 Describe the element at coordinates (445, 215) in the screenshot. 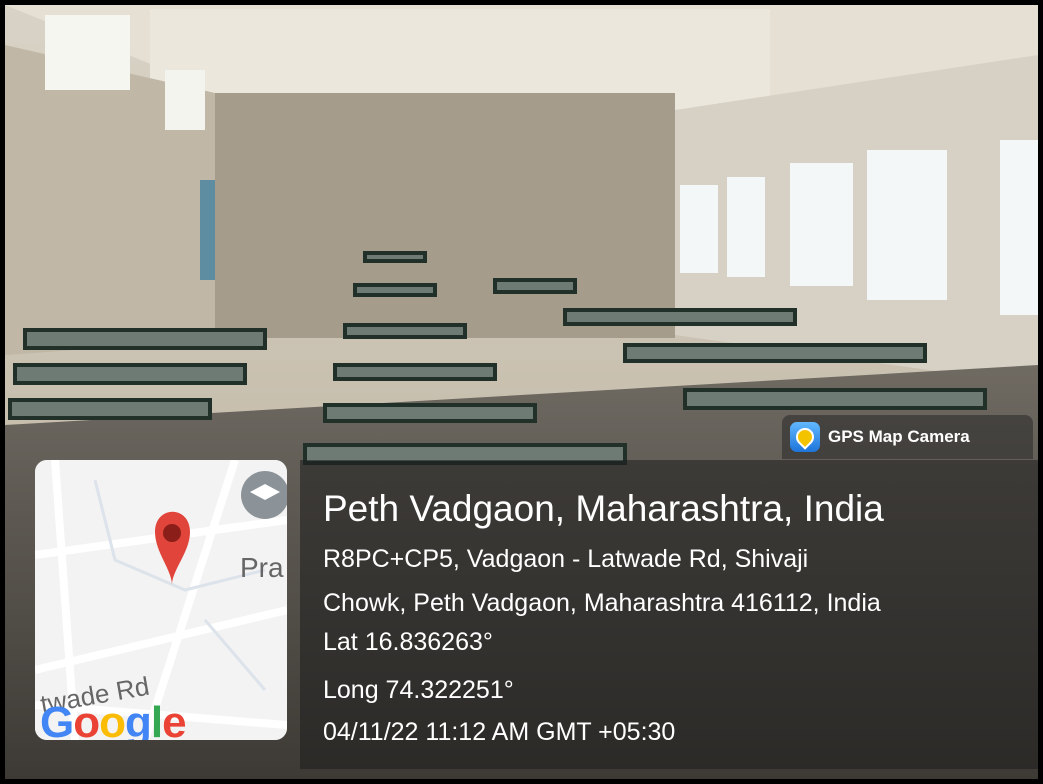

I see `back-wall` at that location.